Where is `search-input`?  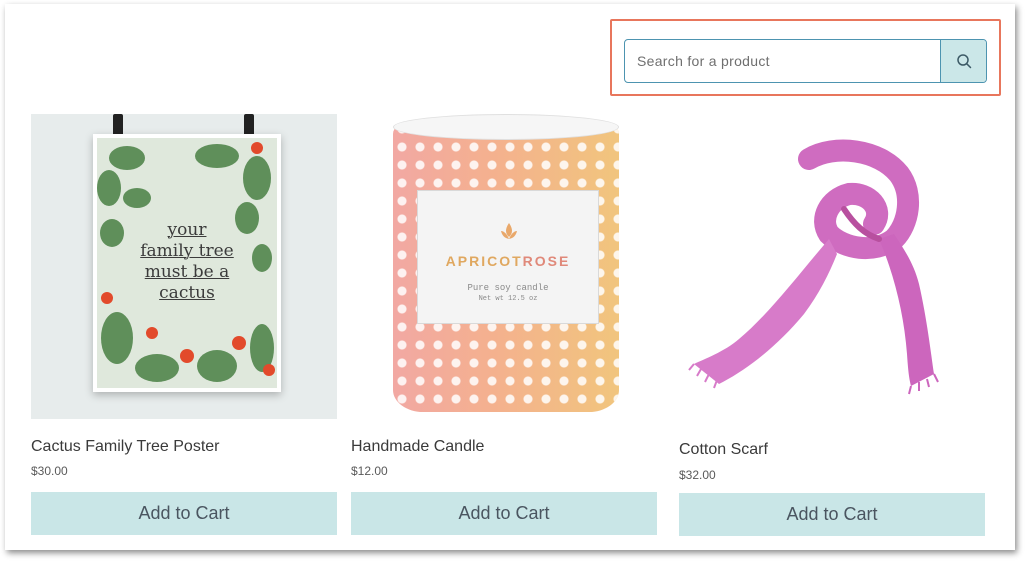 search-input is located at coordinates (782, 61).